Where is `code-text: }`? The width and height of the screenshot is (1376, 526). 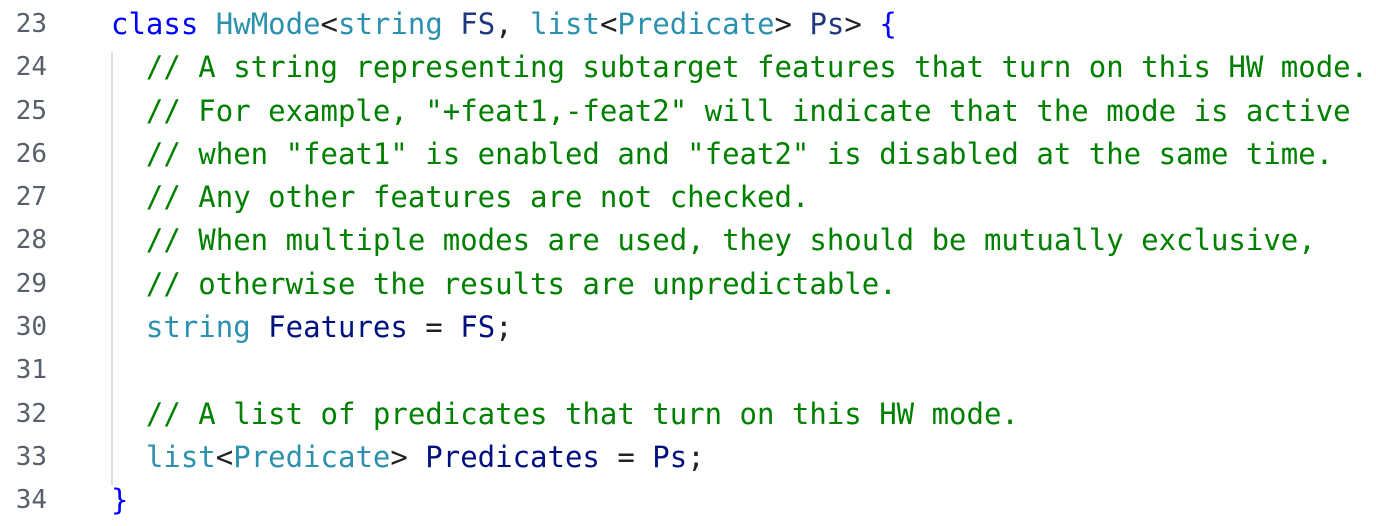 code-text: } is located at coordinates (119, 500).